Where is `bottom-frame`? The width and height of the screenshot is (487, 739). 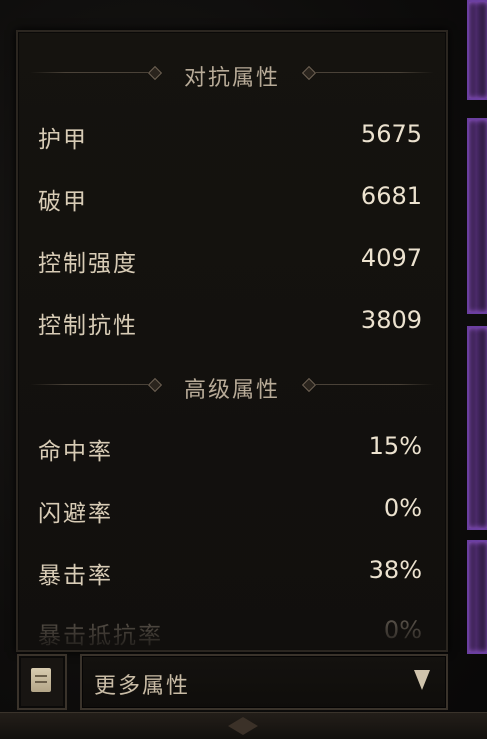
bottom-frame is located at coordinates (243, 725).